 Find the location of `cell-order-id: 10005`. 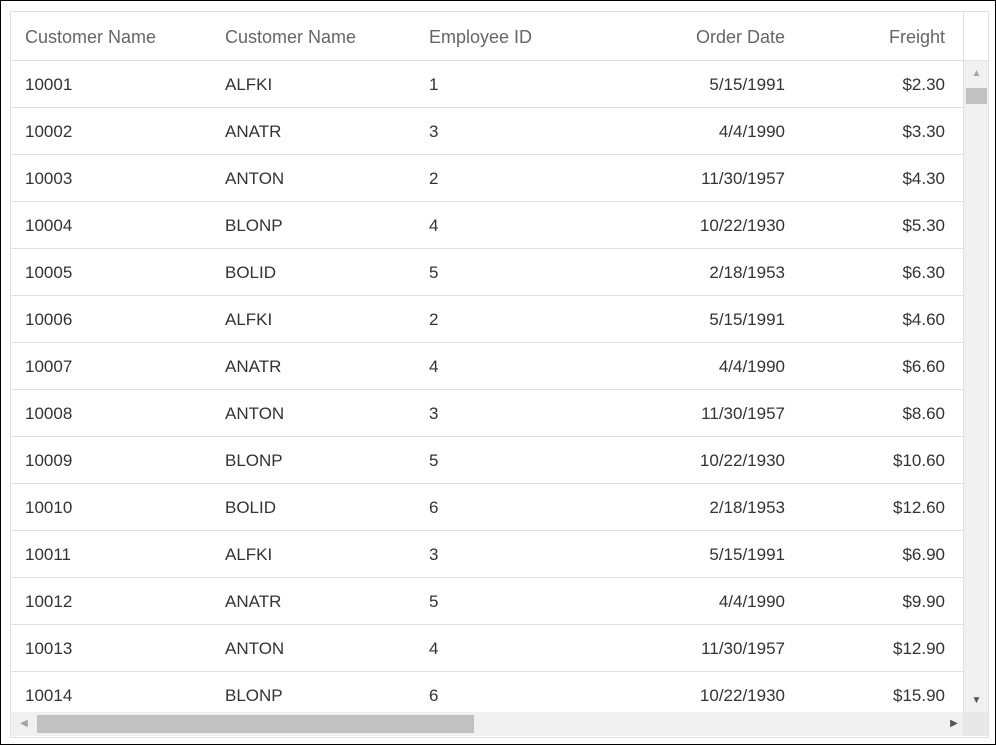

cell-order-id: 10005 is located at coordinates (49, 272).